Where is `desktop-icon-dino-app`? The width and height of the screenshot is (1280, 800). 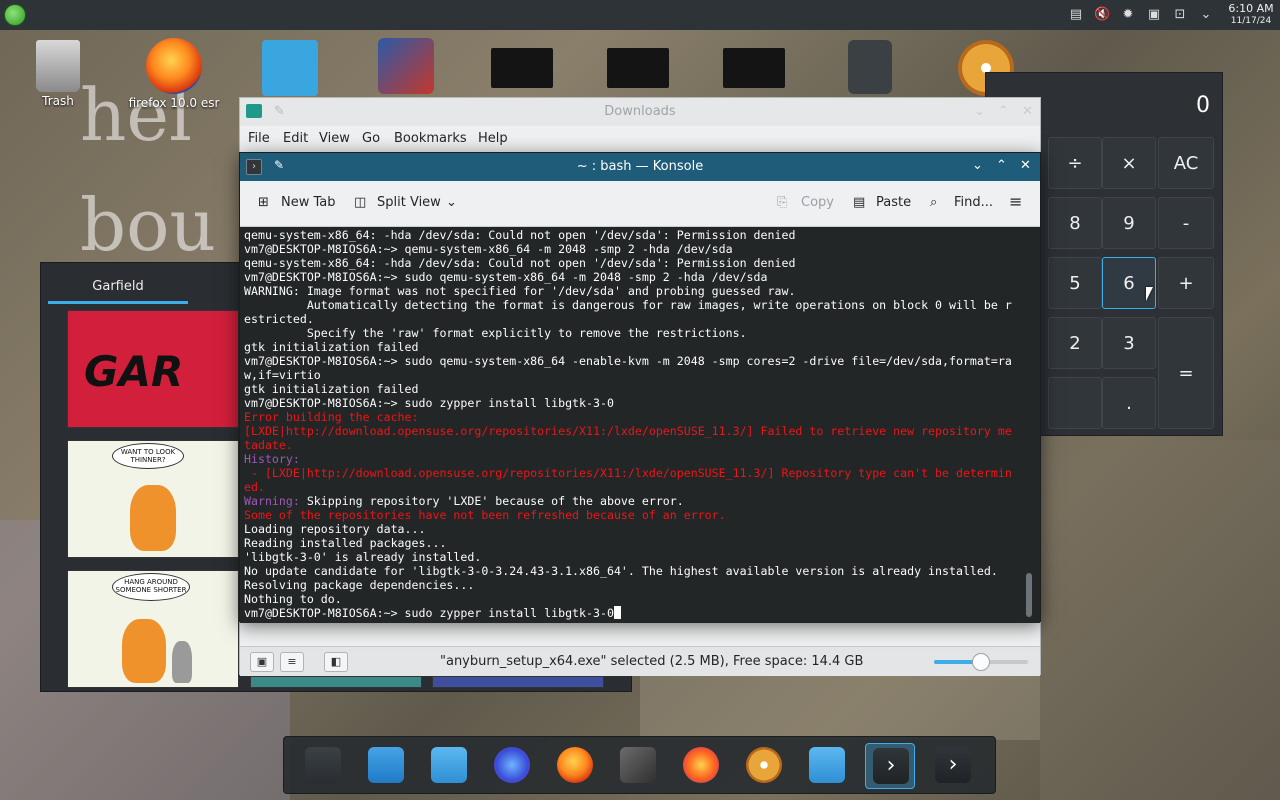
desktop-icon-dino-app is located at coordinates (406, 67).